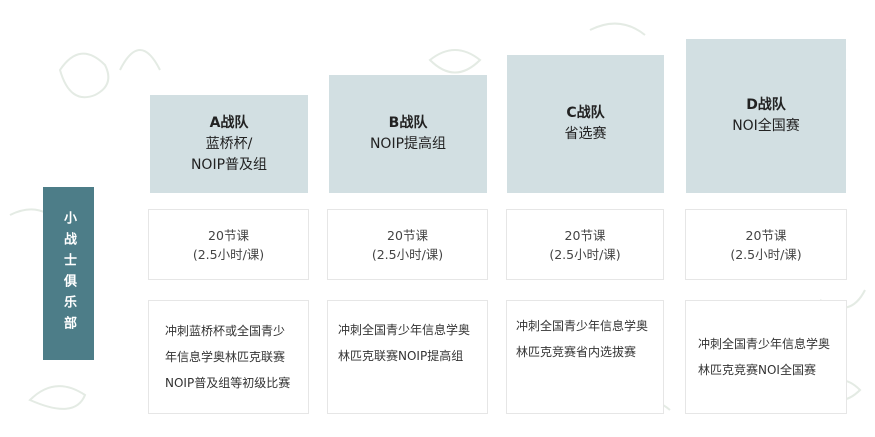  What do you see at coordinates (229, 122) in the screenshot?
I see `team-a-name: A战队` at bounding box center [229, 122].